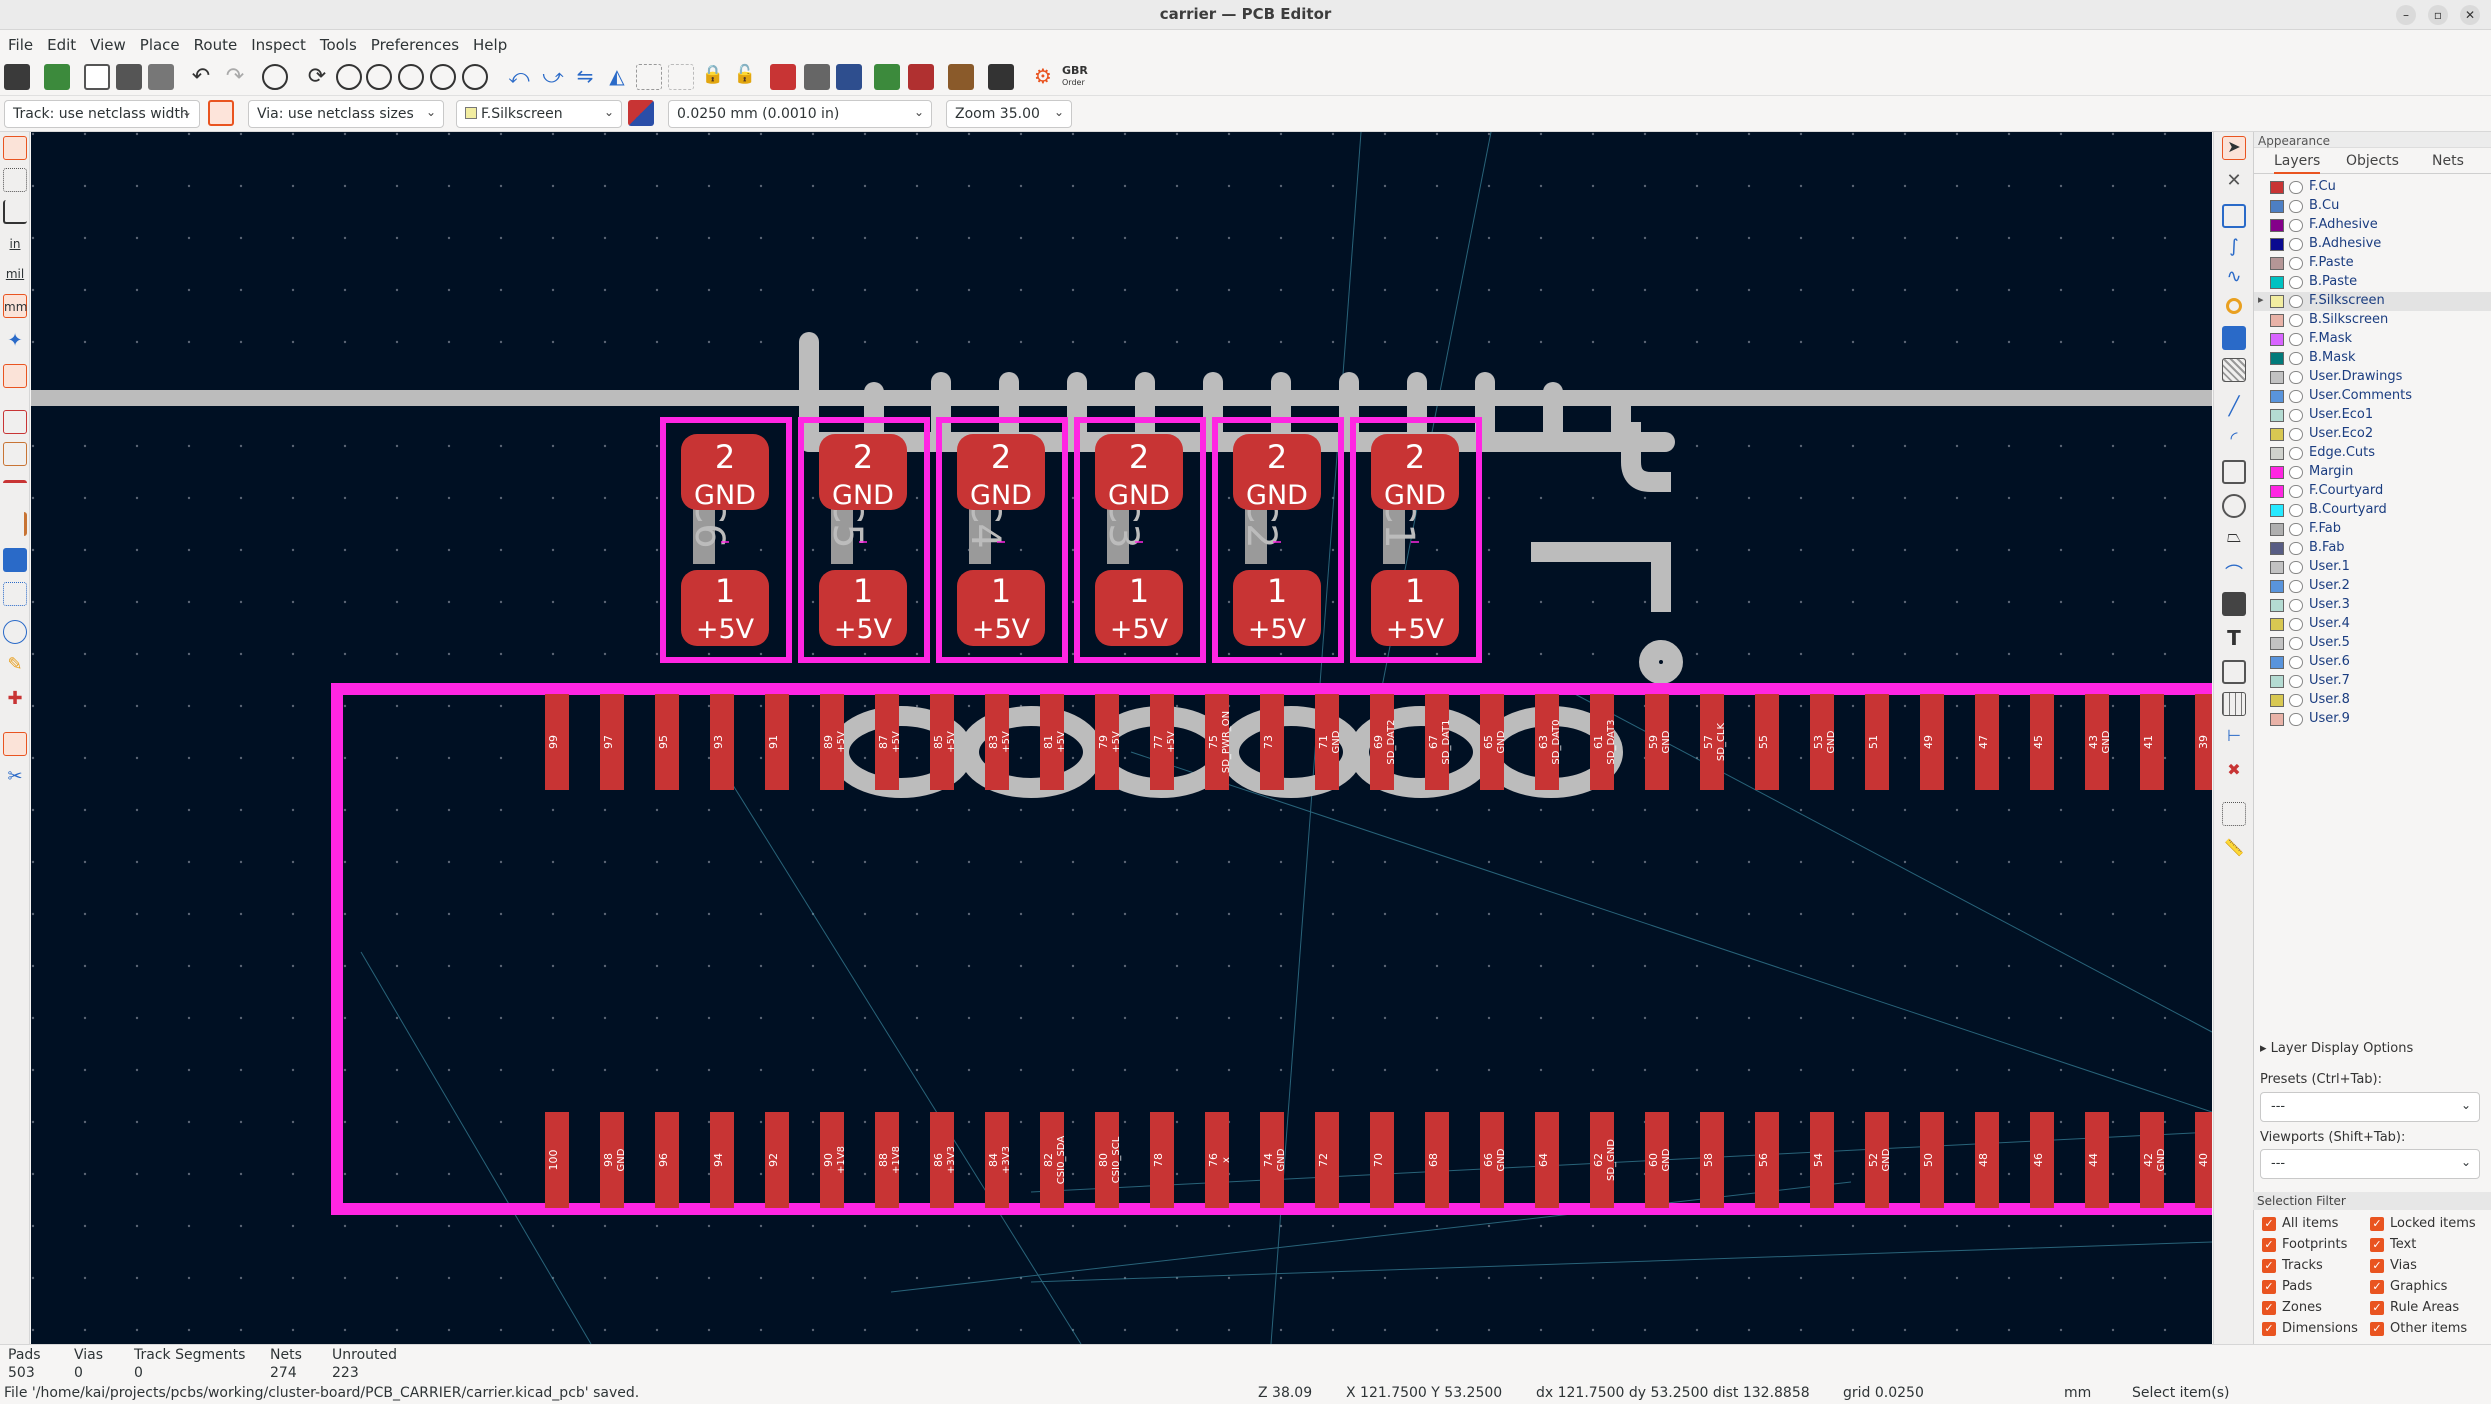  What do you see at coordinates (17, 77) in the screenshot?
I see `save-icon` at bounding box center [17, 77].